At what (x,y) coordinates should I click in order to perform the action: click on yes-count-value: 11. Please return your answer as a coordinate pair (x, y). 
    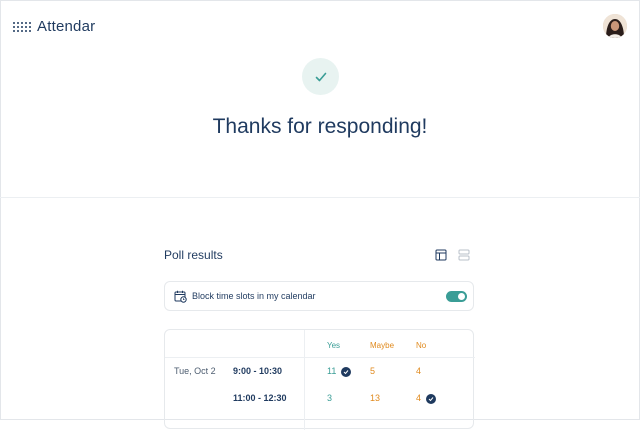
    Looking at the image, I should click on (332, 371).